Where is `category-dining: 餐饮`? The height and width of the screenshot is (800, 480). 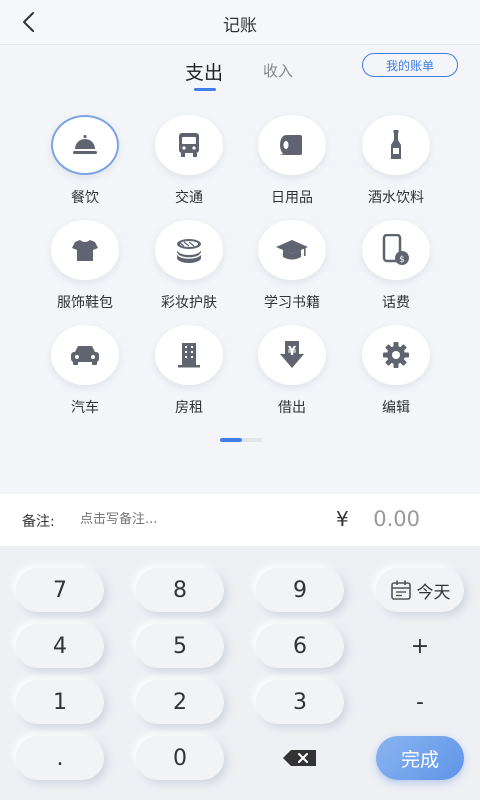 category-dining: 餐饮 is located at coordinates (85, 161).